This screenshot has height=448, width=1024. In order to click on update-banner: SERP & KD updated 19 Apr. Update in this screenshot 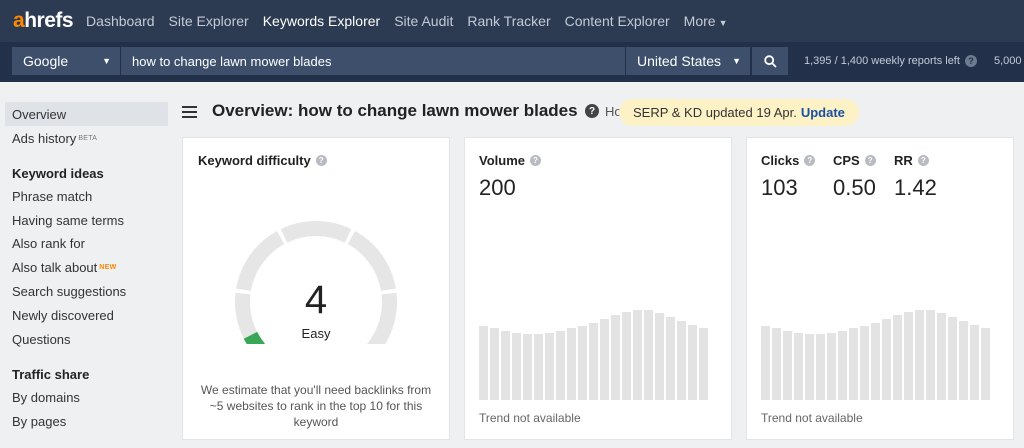, I will do `click(739, 112)`.